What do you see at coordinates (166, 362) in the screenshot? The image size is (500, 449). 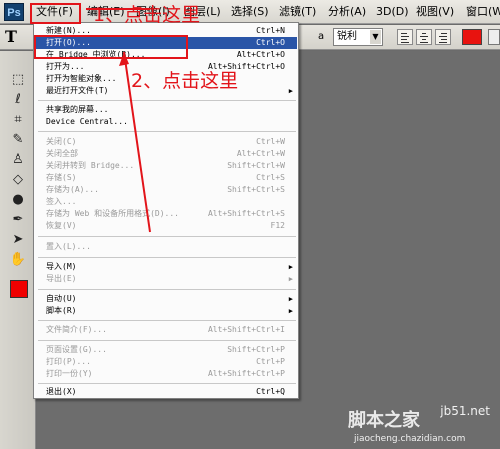 I see `menu-item-print: 打印(P)... Ctrl+P` at bounding box center [166, 362].